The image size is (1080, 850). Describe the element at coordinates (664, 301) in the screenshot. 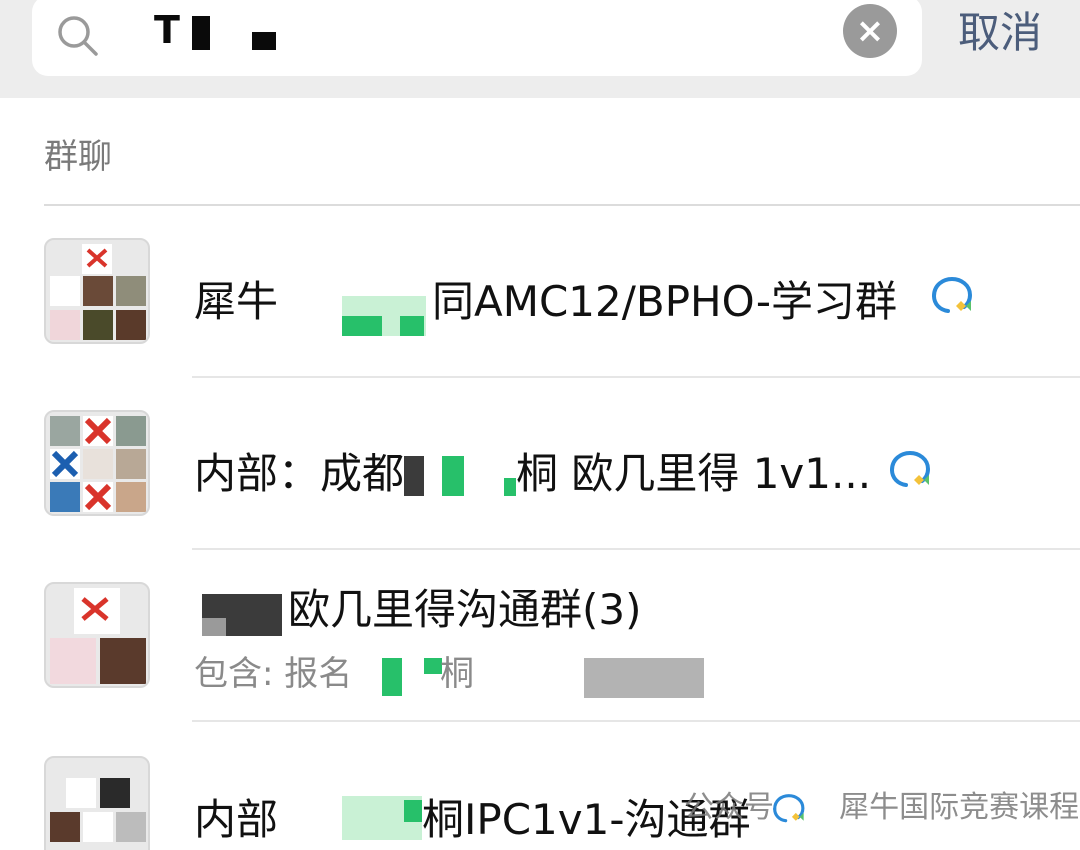

I see `result-title-suffix: 同AMC12/BPHO-学习群` at that location.